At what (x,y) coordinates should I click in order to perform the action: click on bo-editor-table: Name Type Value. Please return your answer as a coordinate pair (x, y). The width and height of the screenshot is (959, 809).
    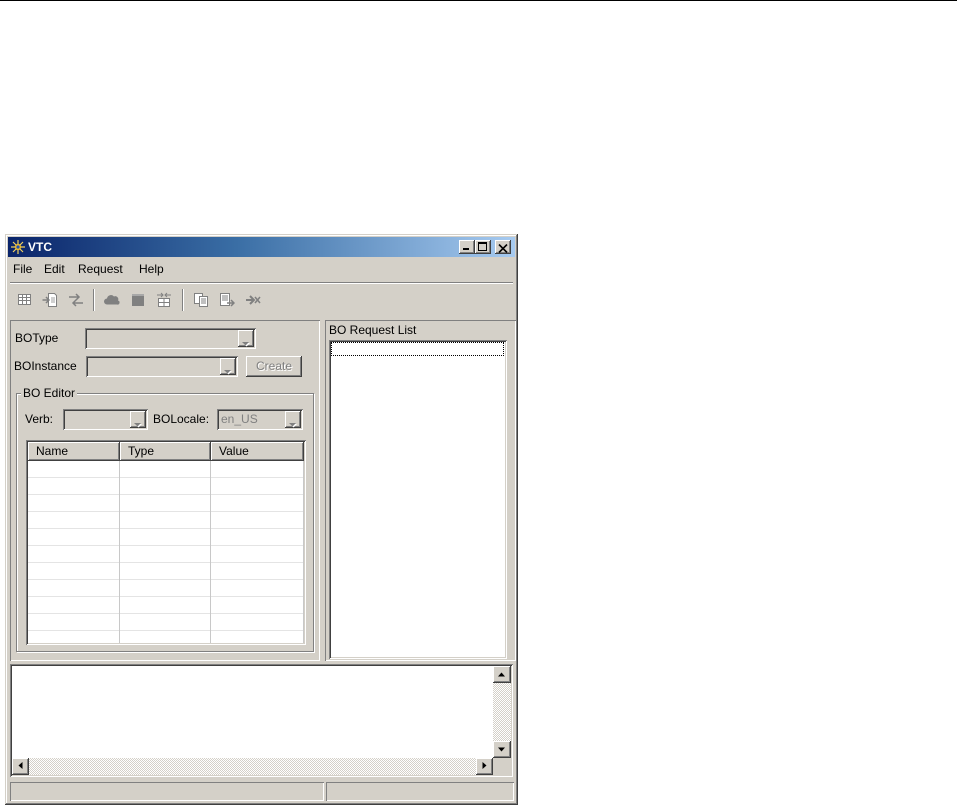
    Looking at the image, I should click on (166, 542).